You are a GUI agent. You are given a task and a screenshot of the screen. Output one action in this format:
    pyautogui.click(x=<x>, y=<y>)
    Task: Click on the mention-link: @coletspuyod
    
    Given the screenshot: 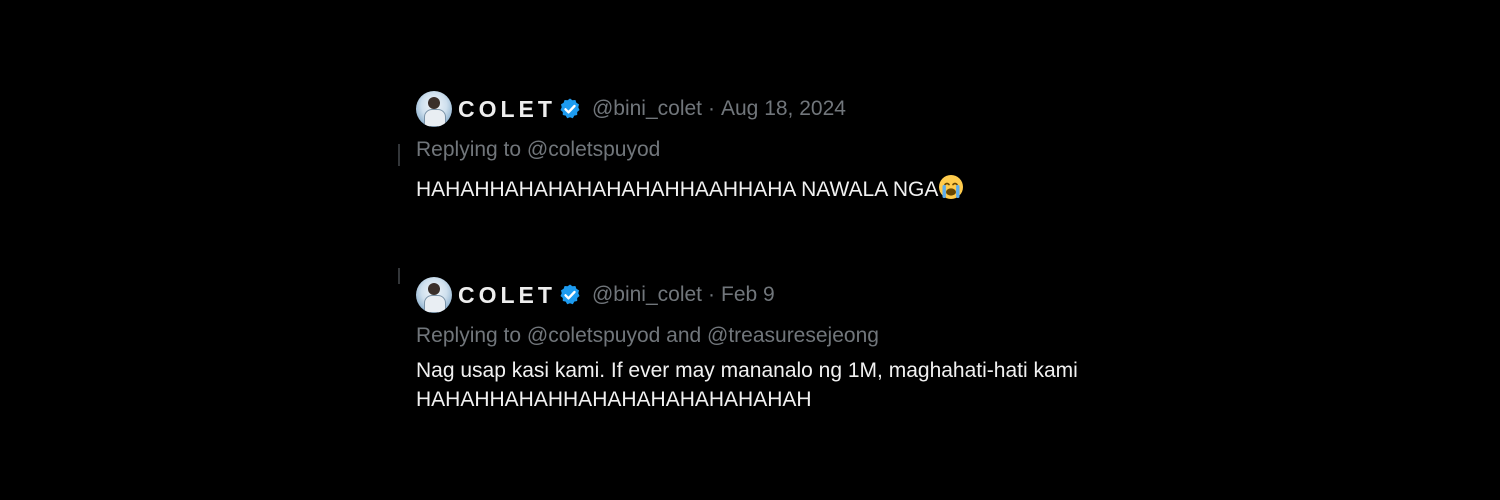 What is the action you would take?
    pyautogui.click(x=593, y=149)
    